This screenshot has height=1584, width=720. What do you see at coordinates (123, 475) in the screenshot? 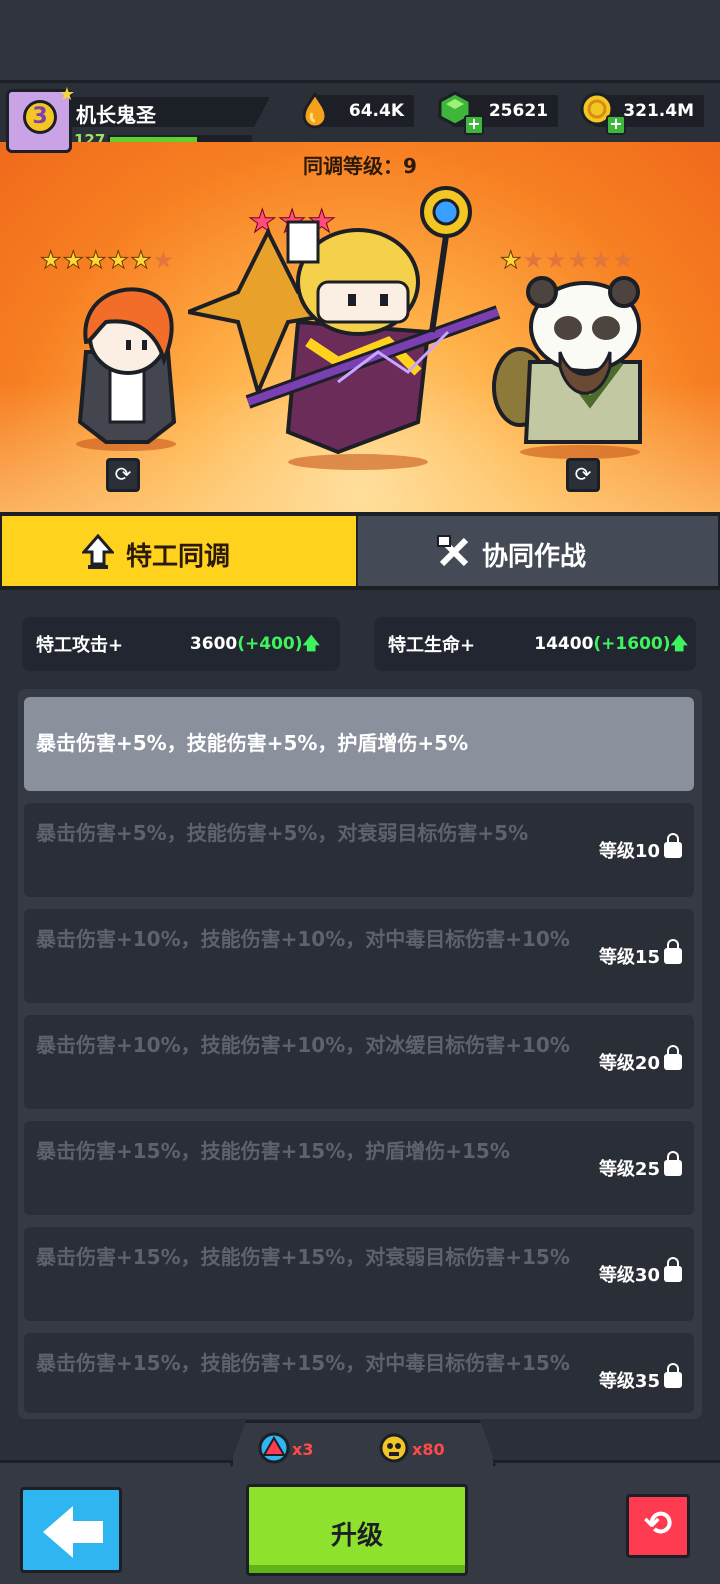
I see `swap-left-hero-button: ⟳` at bounding box center [123, 475].